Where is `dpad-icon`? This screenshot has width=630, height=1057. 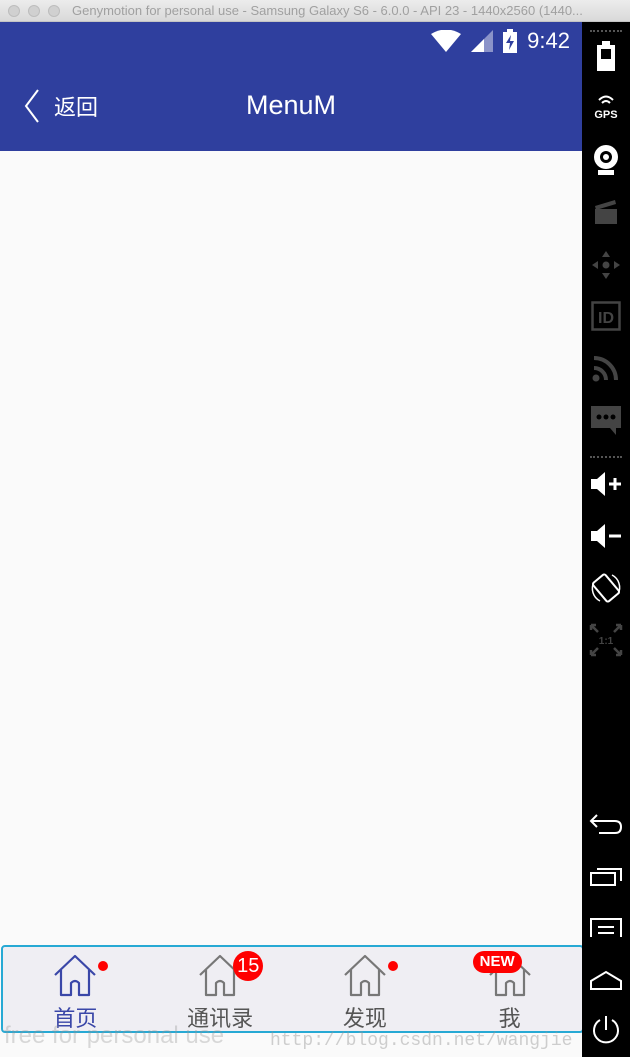 dpad-icon is located at coordinates (606, 265).